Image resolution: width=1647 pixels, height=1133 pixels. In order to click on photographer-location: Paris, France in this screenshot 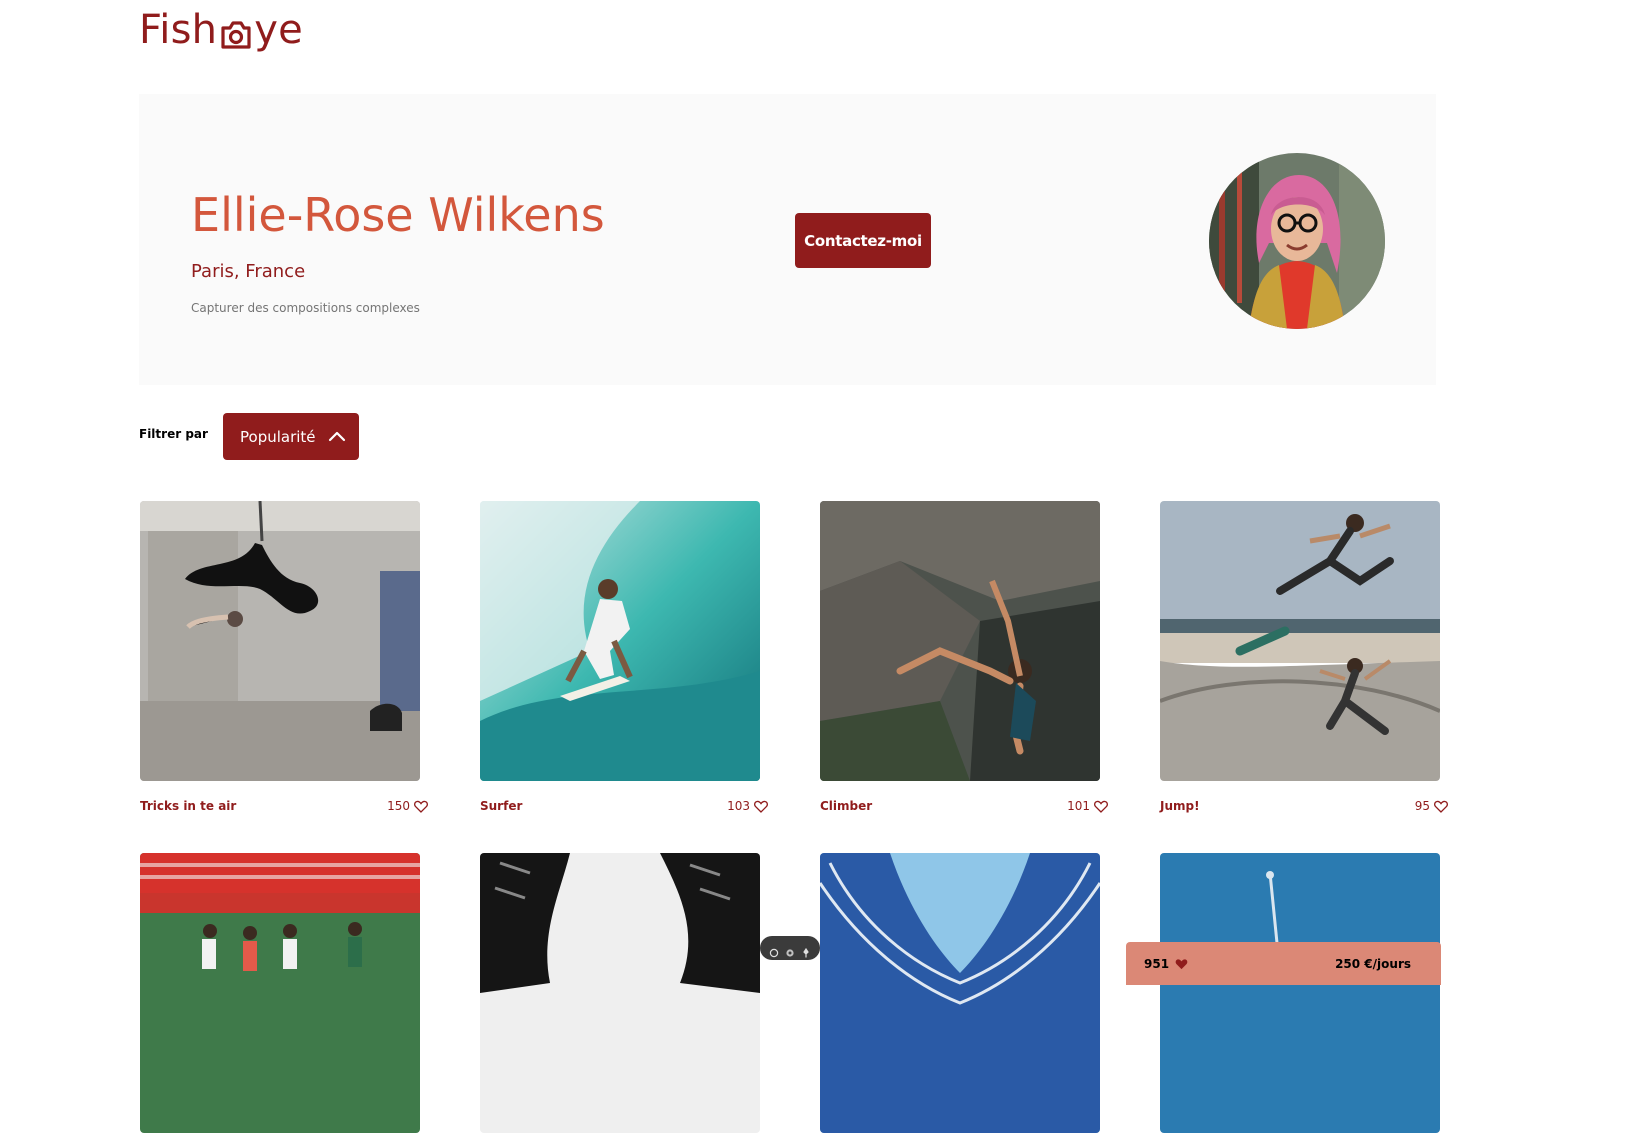, I will do `click(248, 271)`.